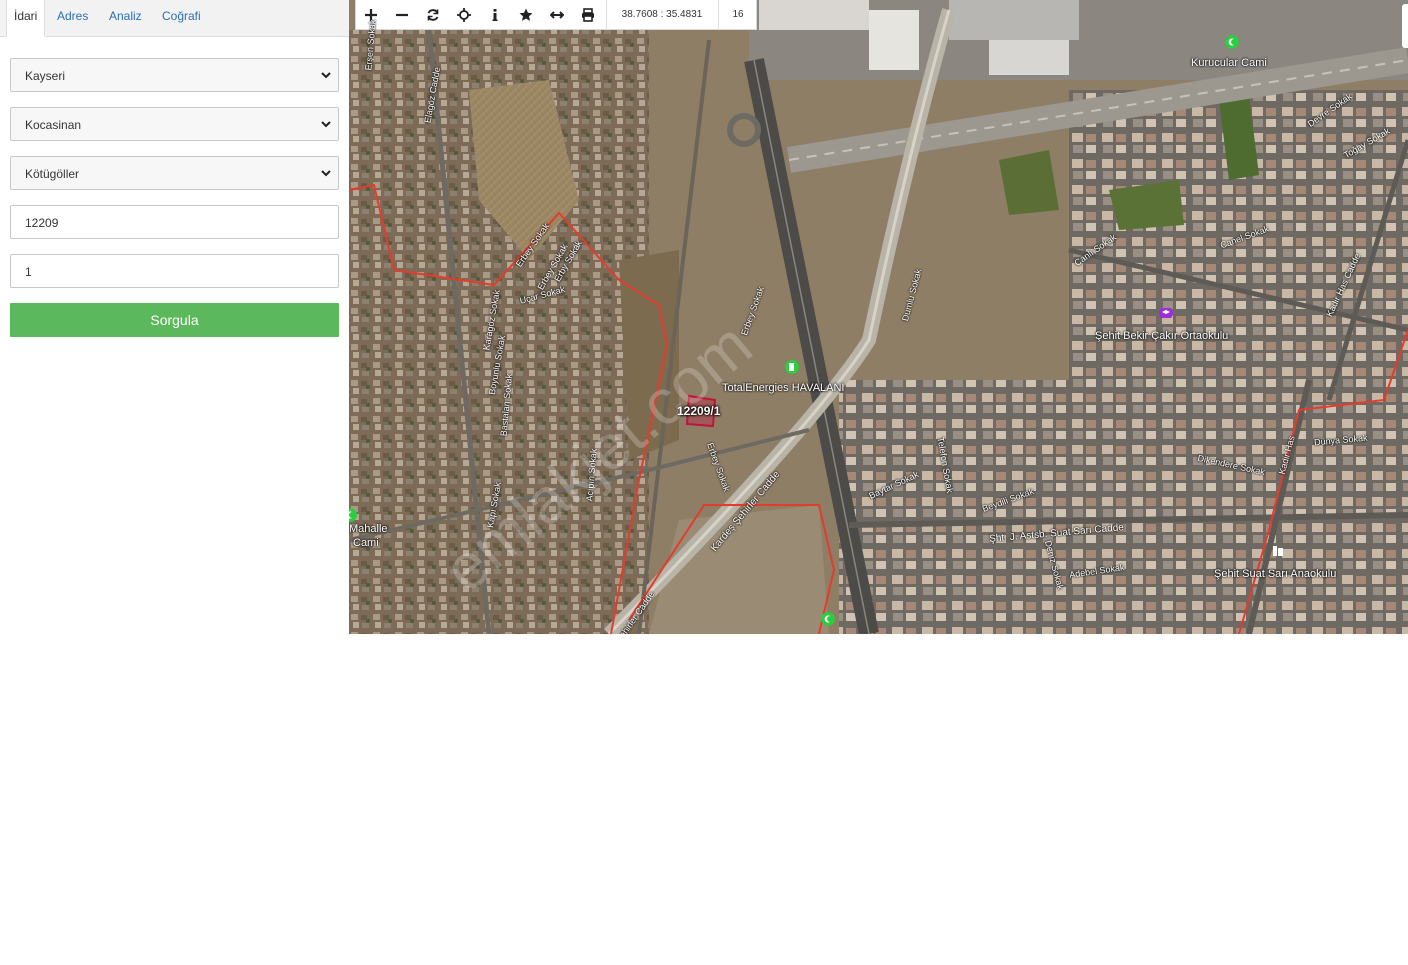 The height and width of the screenshot is (965, 1408). Describe the element at coordinates (45, 76) in the screenshot. I see `province-select-value: Kayseri` at that location.